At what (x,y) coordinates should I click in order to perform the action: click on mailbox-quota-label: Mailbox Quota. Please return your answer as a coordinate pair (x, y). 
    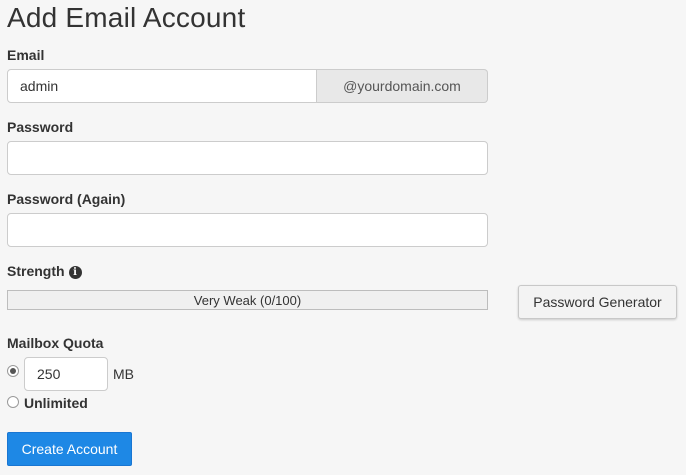
    Looking at the image, I should click on (55, 343).